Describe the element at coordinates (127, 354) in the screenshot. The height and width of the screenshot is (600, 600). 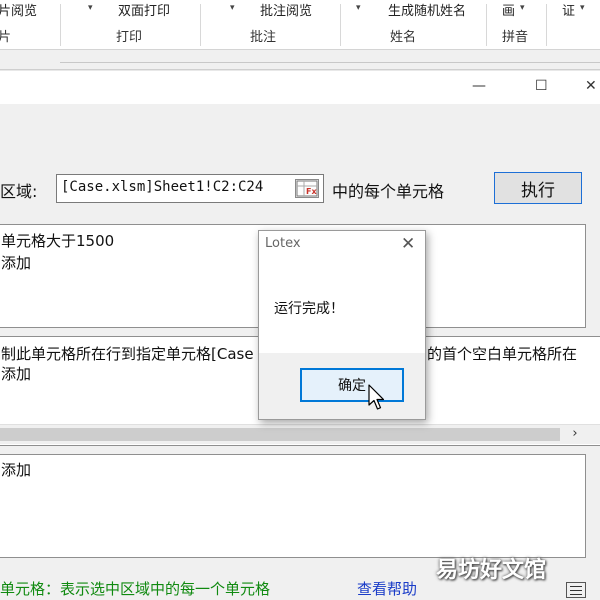
I see `action-text: 制此单元格所在行到指定单元格[Case` at that location.